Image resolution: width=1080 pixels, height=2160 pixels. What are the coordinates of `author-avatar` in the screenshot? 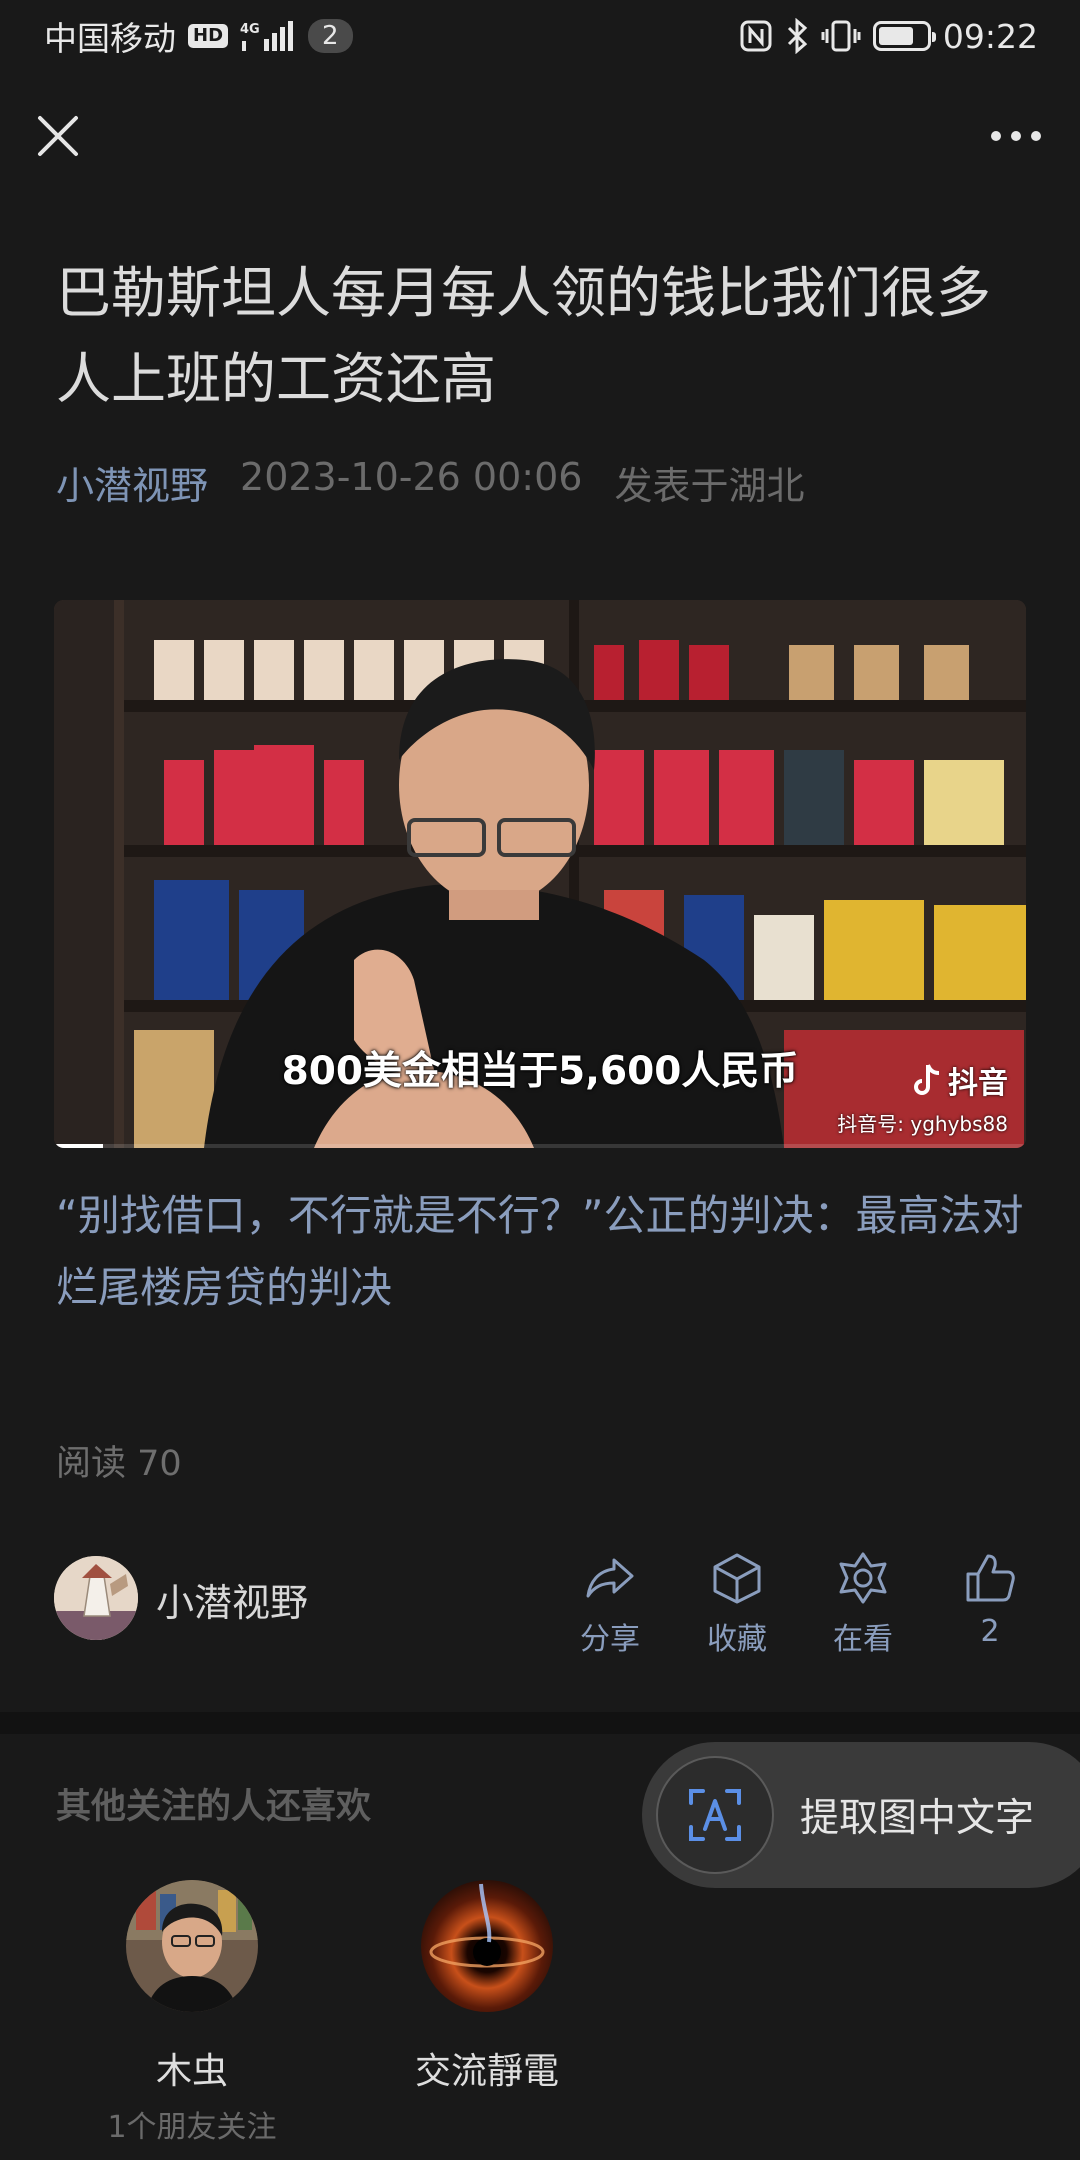 It's located at (96, 1598).